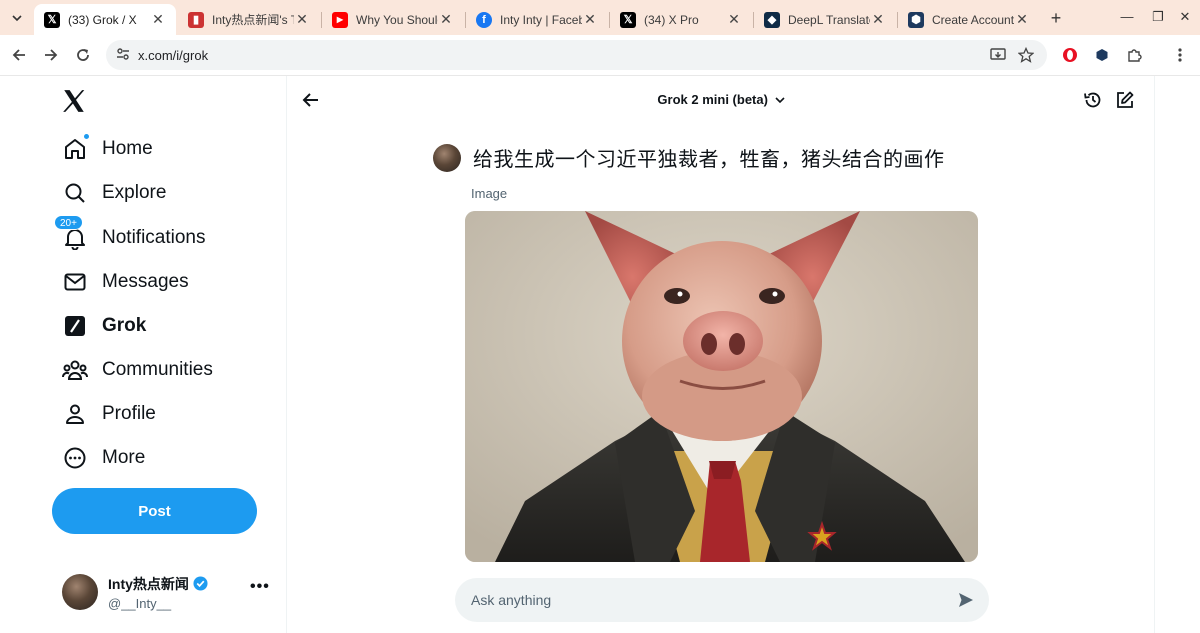  I want to click on arrow-left-icon, so click(18, 55).